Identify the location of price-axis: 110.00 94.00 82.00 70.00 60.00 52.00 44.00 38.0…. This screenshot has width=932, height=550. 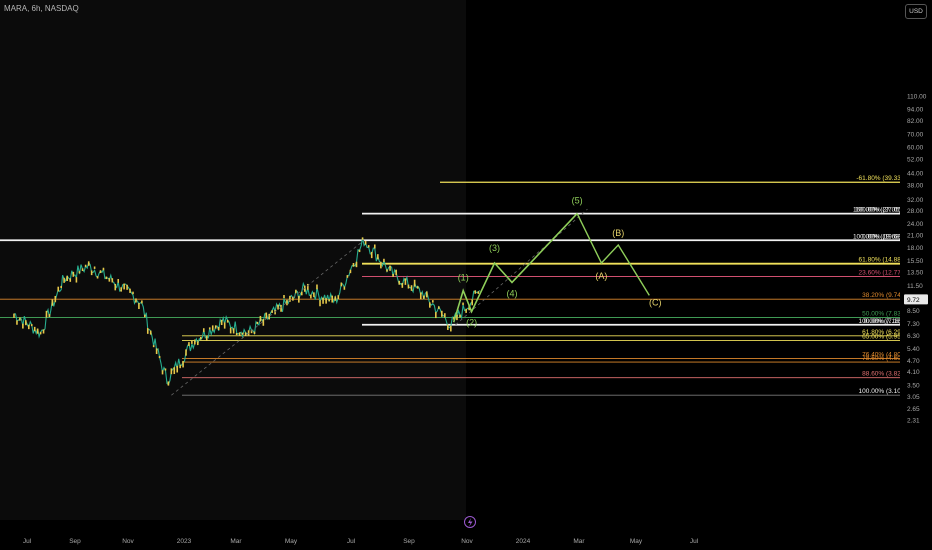
(916, 275).